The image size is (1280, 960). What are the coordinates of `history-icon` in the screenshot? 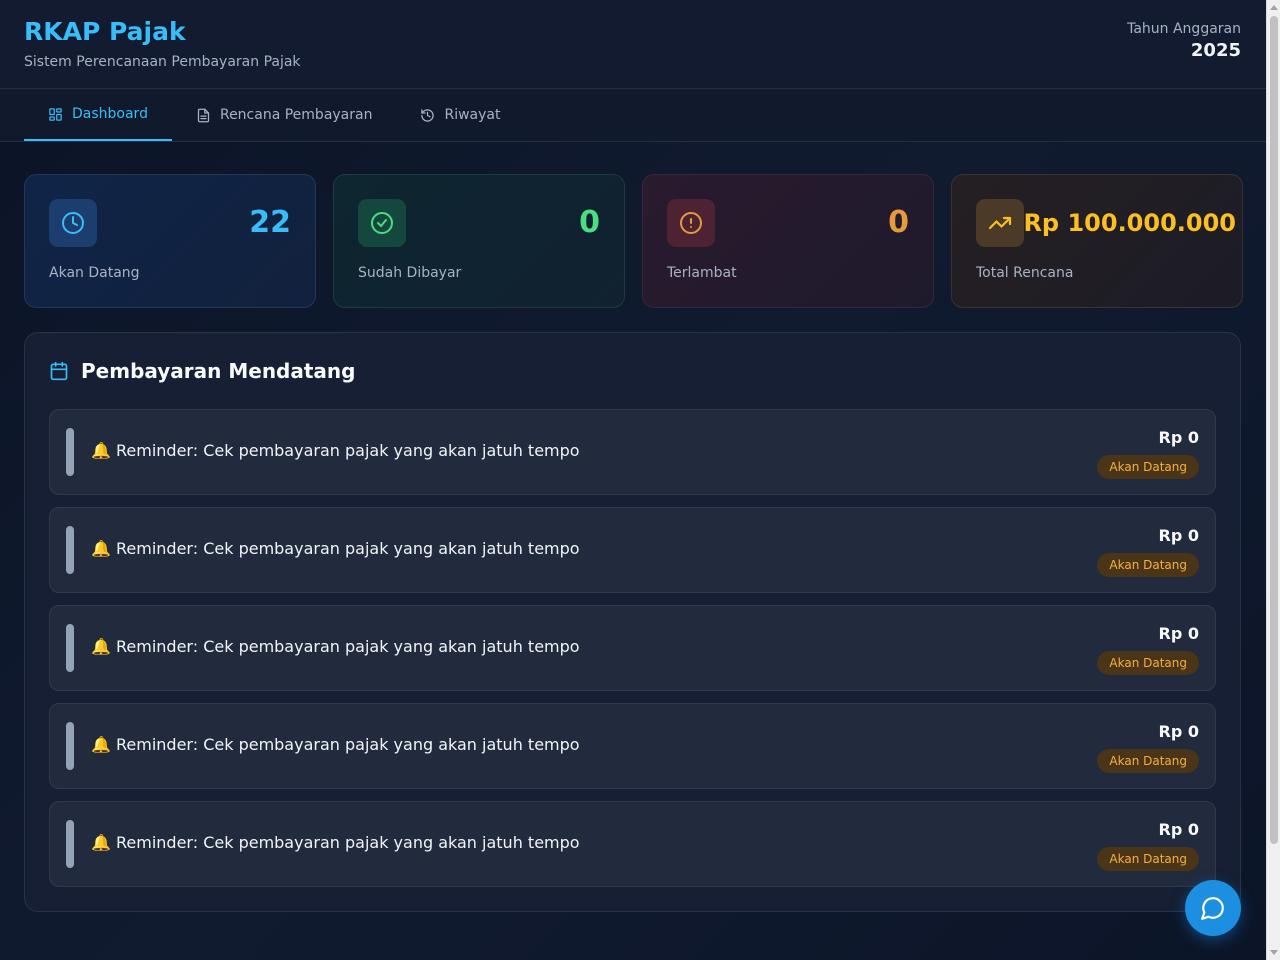 It's located at (428, 115).